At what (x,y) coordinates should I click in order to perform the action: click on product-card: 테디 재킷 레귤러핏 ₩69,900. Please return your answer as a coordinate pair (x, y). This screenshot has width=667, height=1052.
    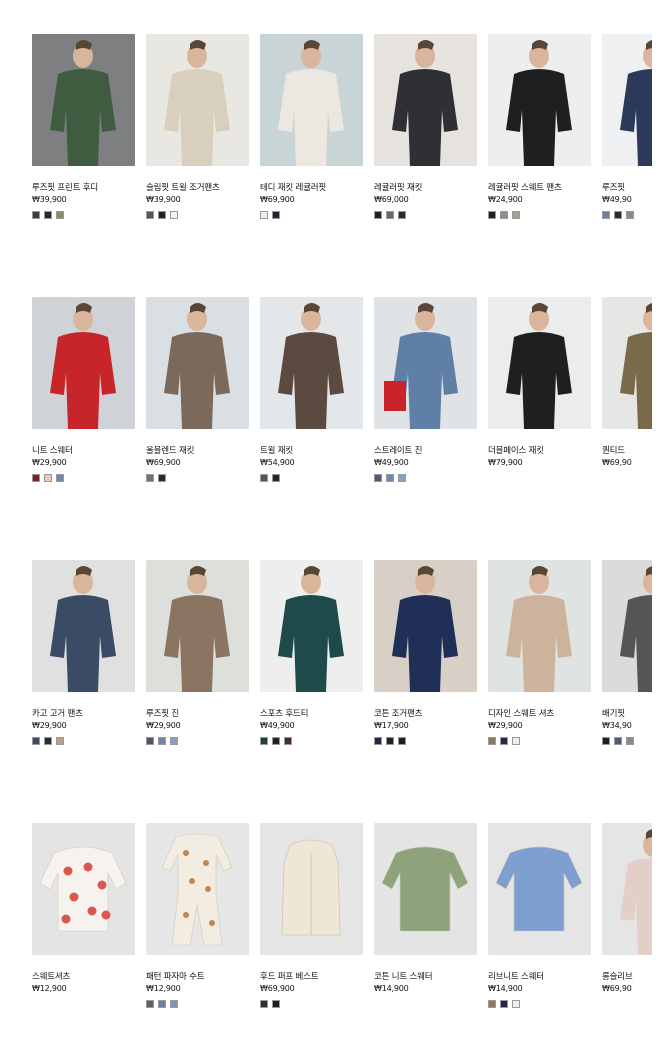
    Looking at the image, I should click on (311, 126).